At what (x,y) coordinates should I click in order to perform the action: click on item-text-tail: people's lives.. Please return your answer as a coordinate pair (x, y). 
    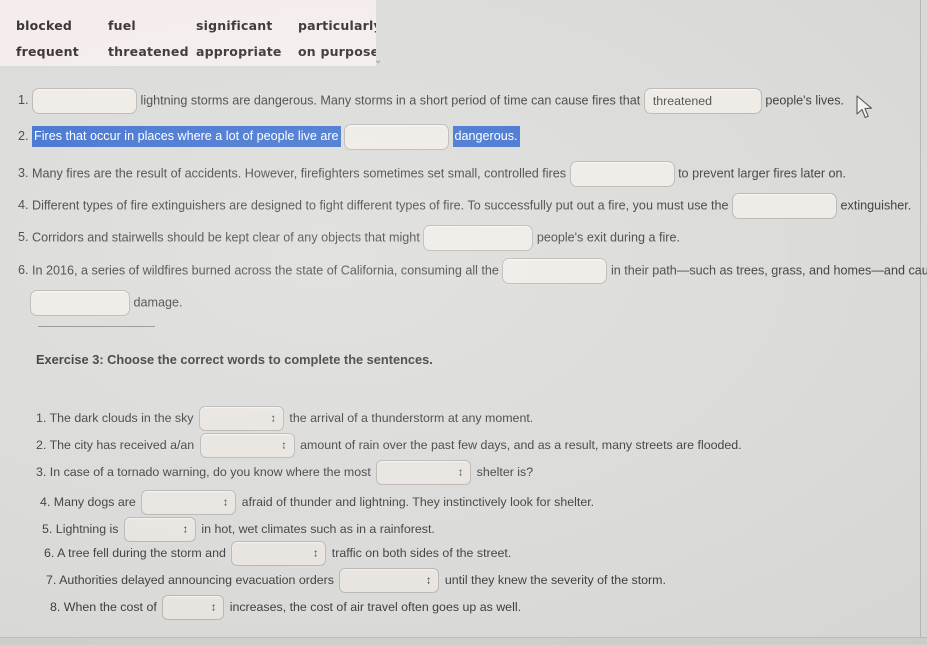
    Looking at the image, I should click on (805, 100).